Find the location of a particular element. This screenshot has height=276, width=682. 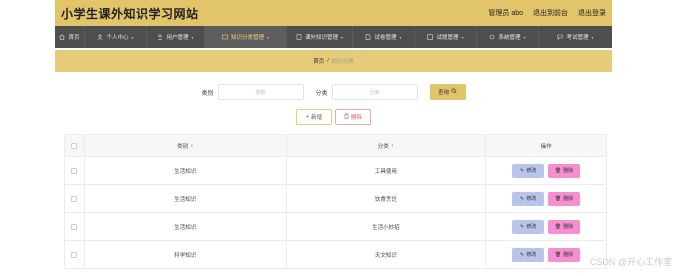

category-label: 分类 is located at coordinates (321, 93).